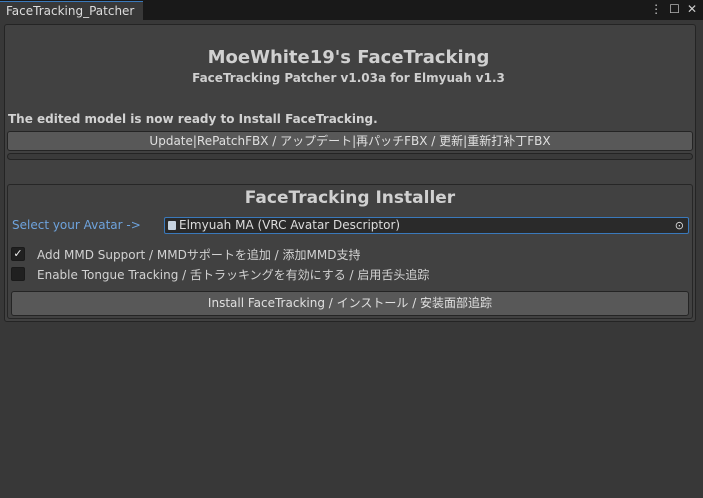 The width and height of the screenshot is (703, 498). Describe the element at coordinates (351, 10) in the screenshot. I see `tab-bar: FaceTracking_Patcher ⋮ ☐ ✕` at that location.